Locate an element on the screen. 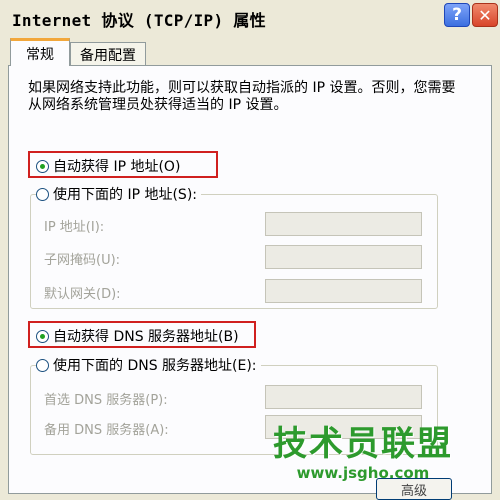 This screenshot has height=500, width=500. tab-general: 常规 is located at coordinates (40, 52).